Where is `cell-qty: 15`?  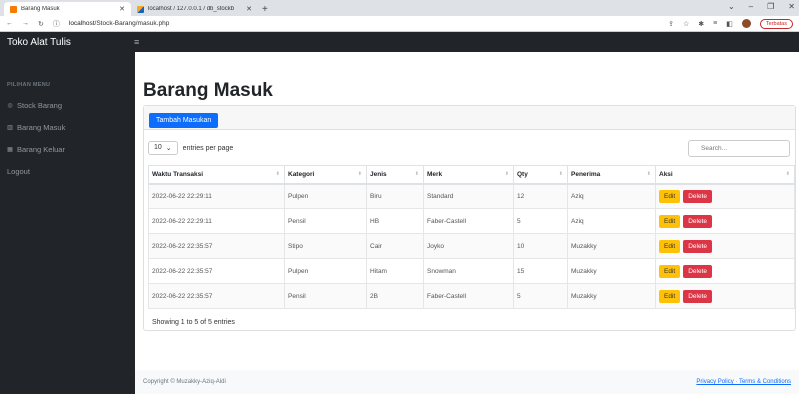 cell-qty: 15 is located at coordinates (540, 271).